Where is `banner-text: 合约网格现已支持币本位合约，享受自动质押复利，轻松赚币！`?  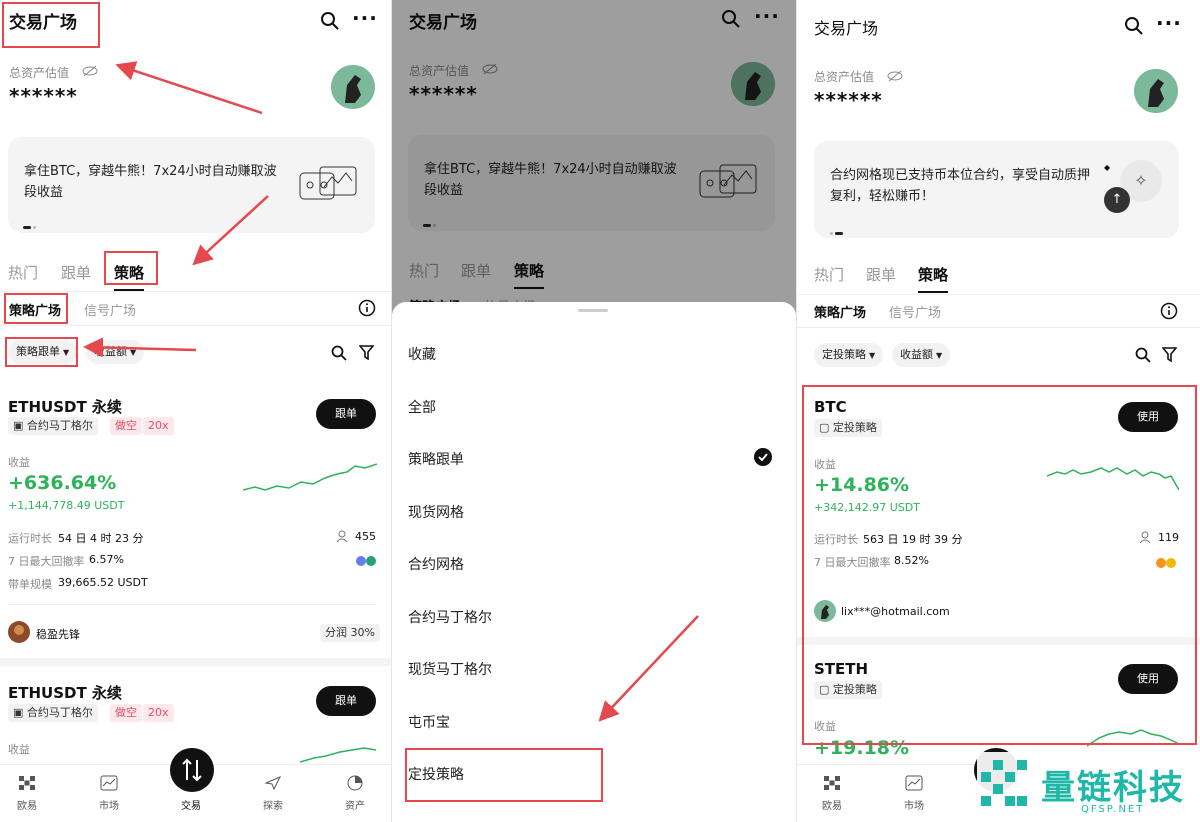
banner-text: 合约网格现已支持币本位合约，享受自动质押复利，轻松赚币！ is located at coordinates (960, 186).